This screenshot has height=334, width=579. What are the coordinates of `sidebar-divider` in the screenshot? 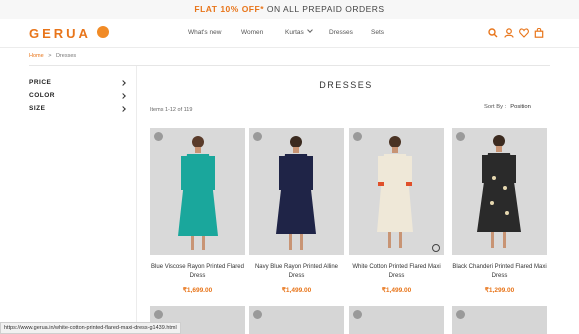 It's located at (136, 200).